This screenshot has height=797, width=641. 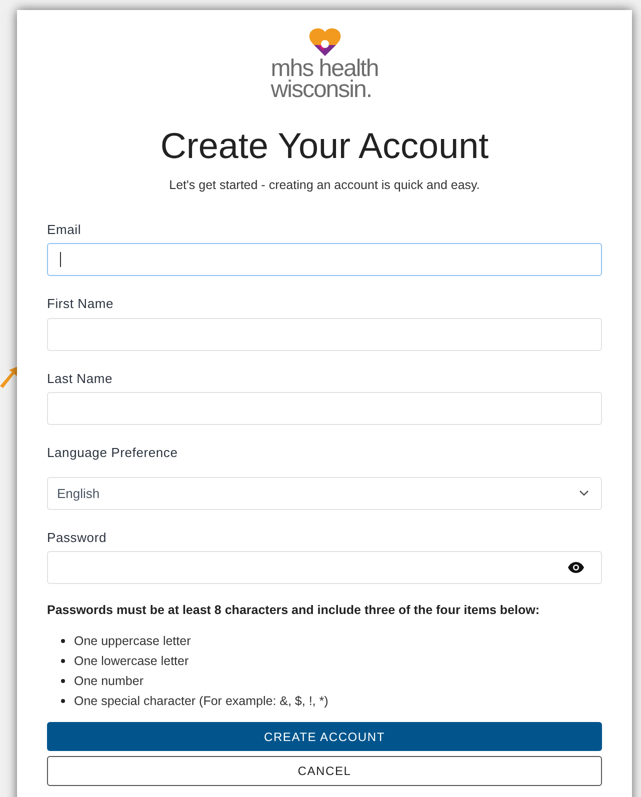 I want to click on rule-item: One special character (For example: &, $, !, *), so click(x=201, y=701).